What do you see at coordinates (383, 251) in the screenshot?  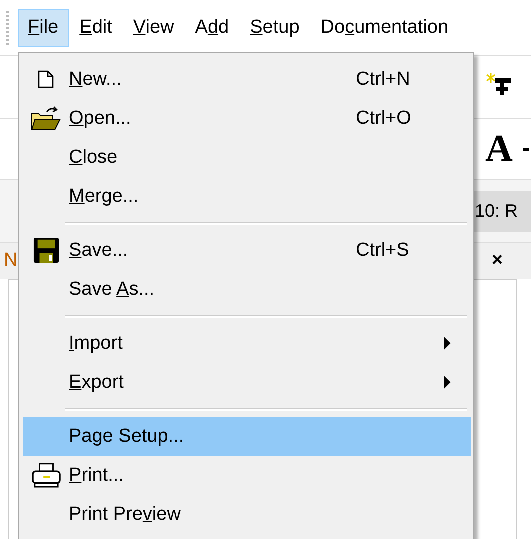 I see `shortcut-text: Ctrl+S` at bounding box center [383, 251].